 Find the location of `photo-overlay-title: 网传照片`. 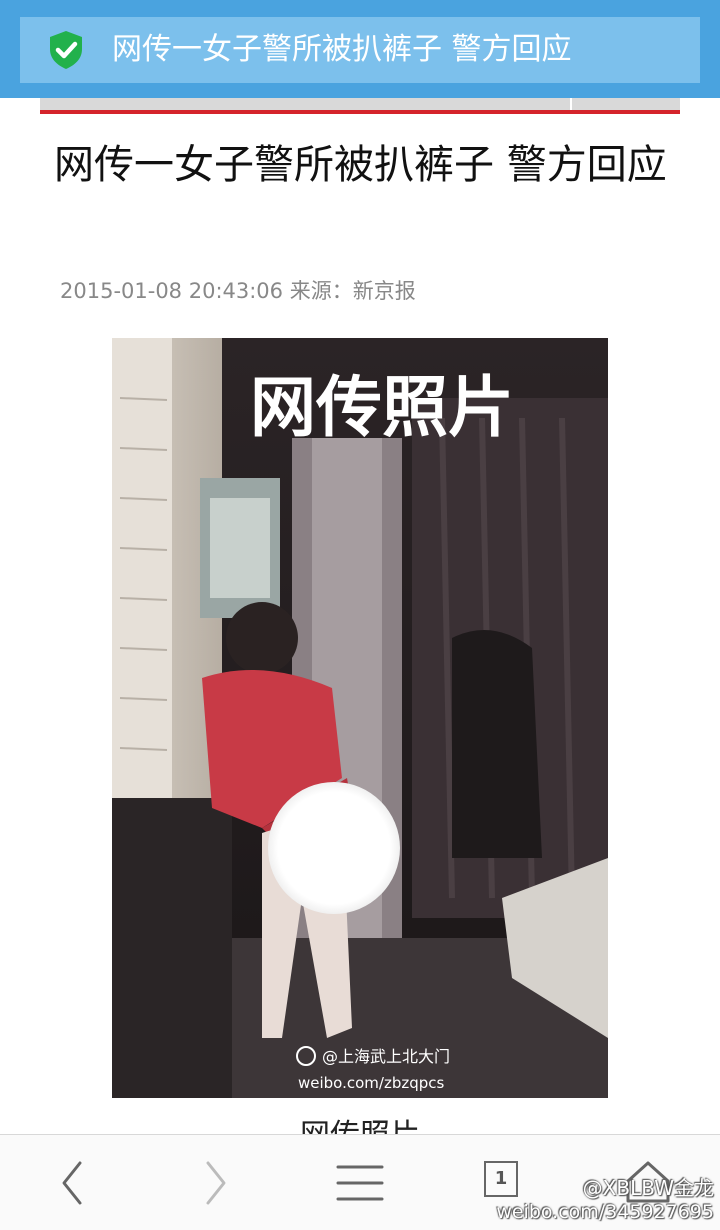

photo-overlay-title: 网传照片 is located at coordinates (382, 407).